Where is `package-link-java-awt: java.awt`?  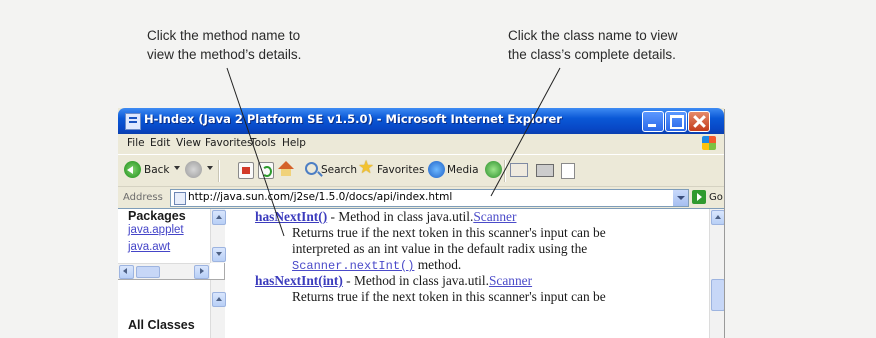 package-link-java-awt: java.awt is located at coordinates (149, 247).